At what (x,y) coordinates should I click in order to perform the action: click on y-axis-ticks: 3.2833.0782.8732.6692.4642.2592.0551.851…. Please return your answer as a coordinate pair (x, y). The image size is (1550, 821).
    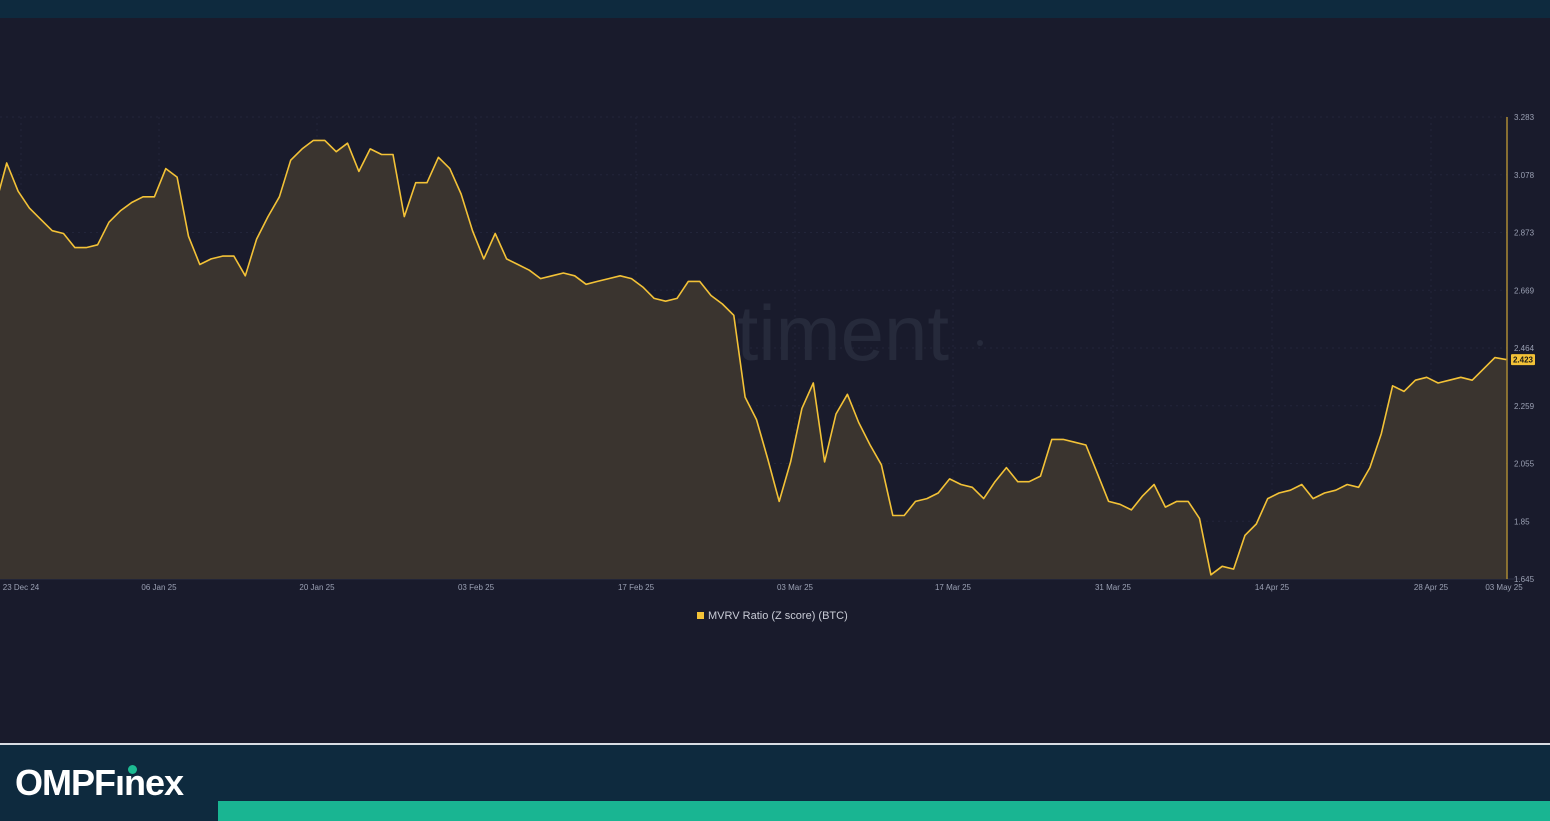
    Looking at the image, I should click on (1524, 348).